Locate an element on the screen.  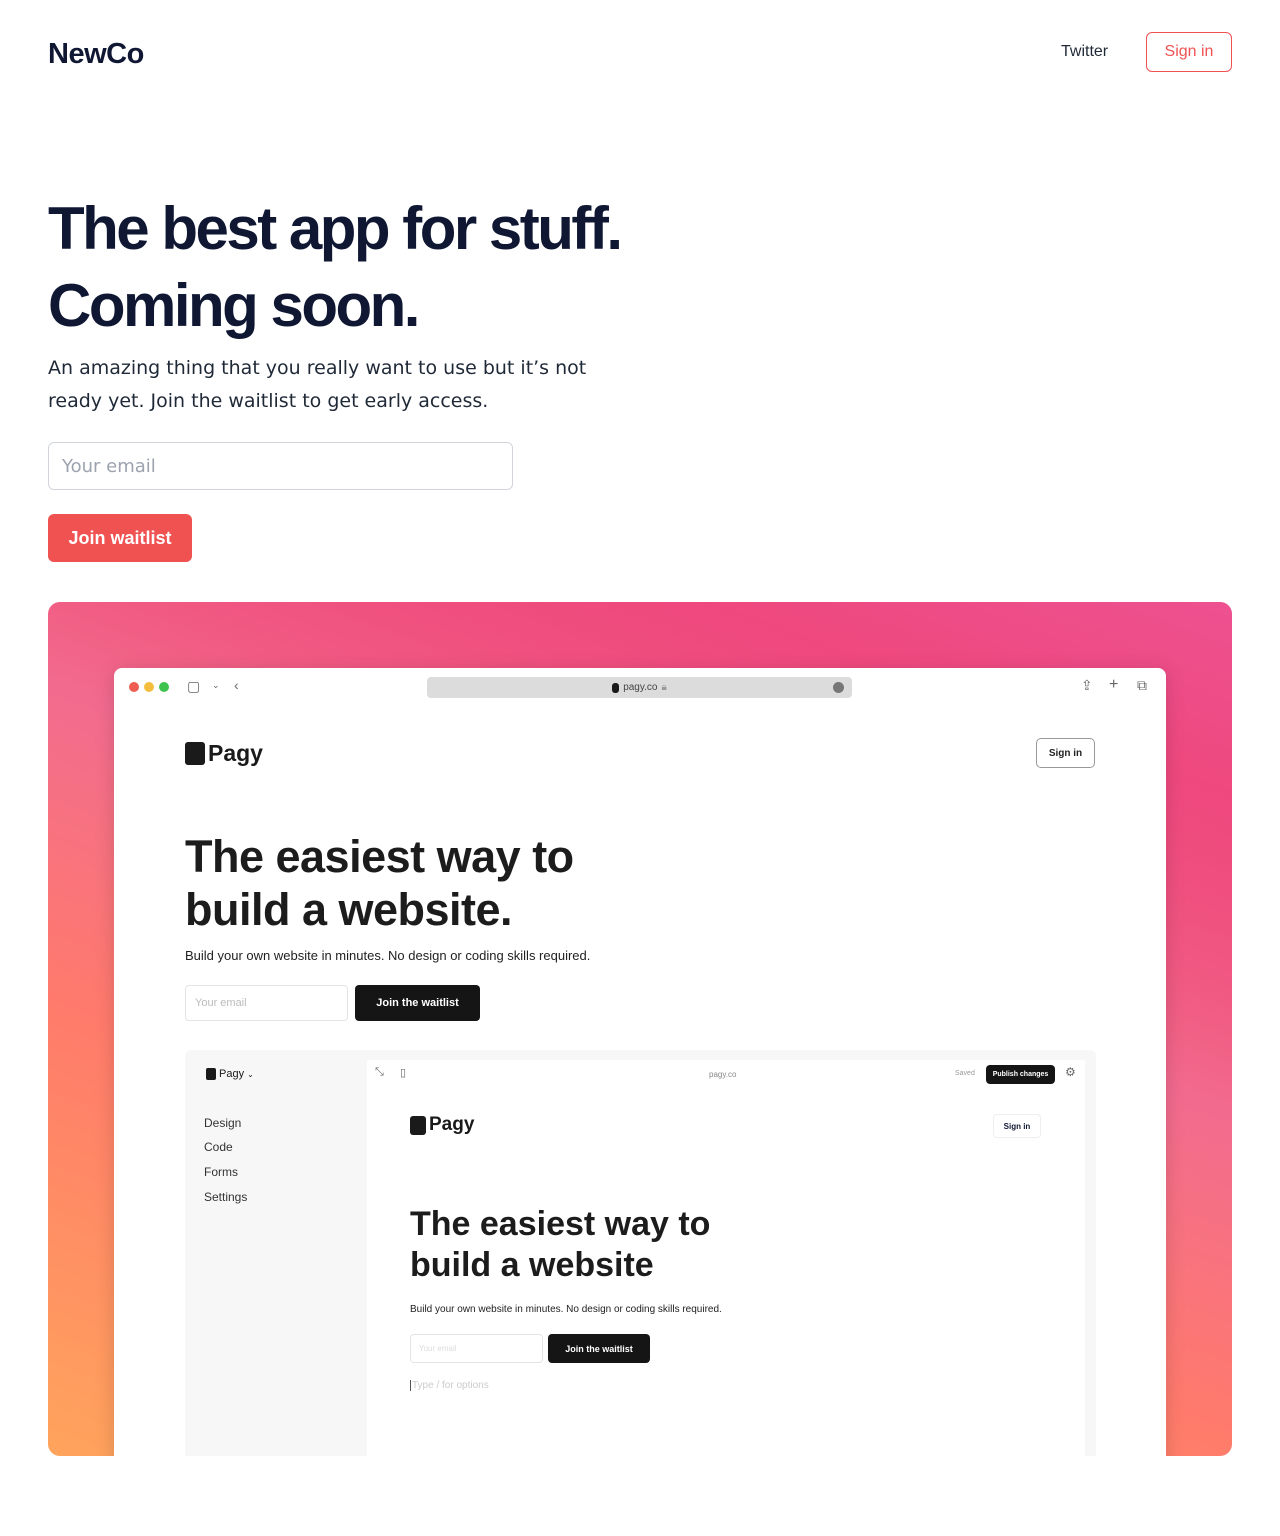
menu-design: Design is located at coordinates (223, 1123).